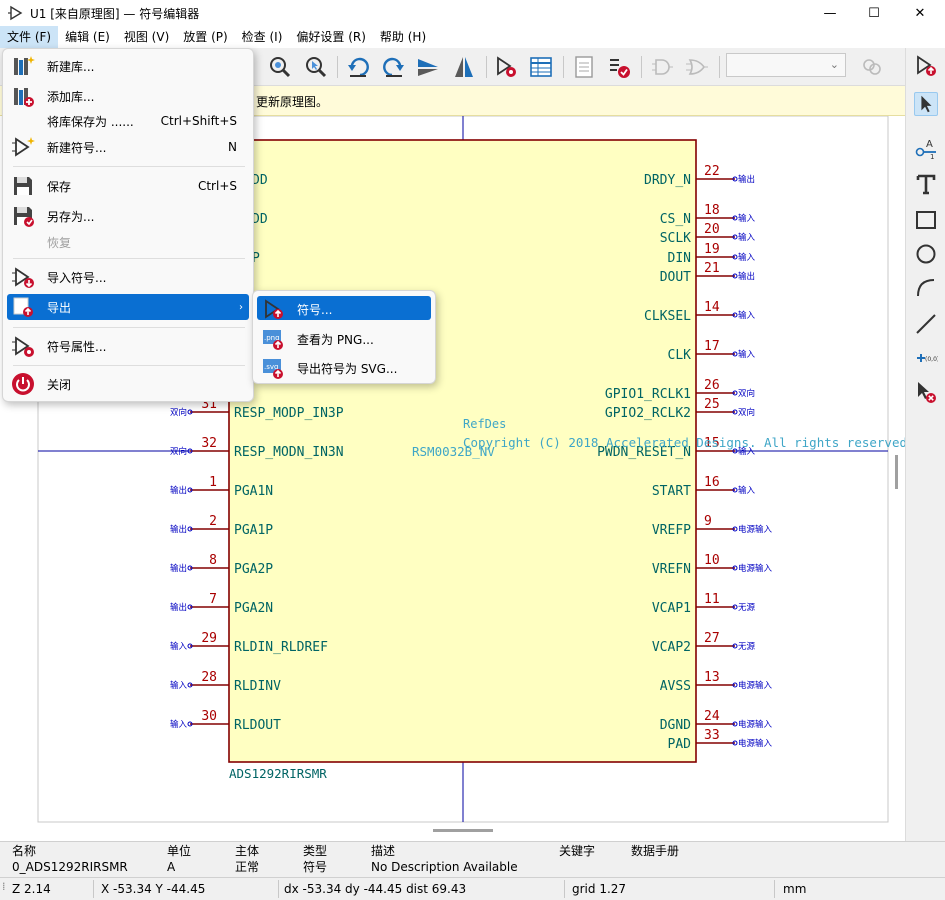  Describe the element at coordinates (926, 392) in the screenshot. I see `delete-tool-icon` at that location.